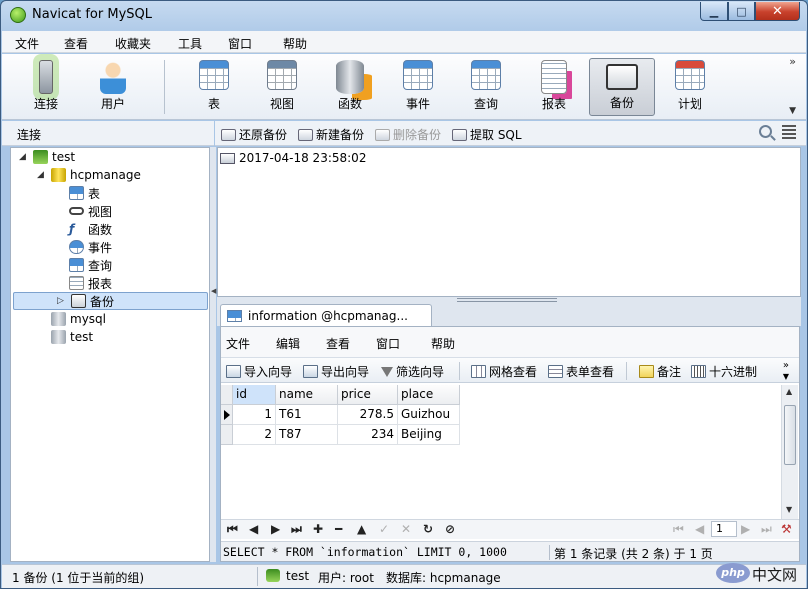  I want to click on splitter-arrow-icon: ◀, so click(213, 291).